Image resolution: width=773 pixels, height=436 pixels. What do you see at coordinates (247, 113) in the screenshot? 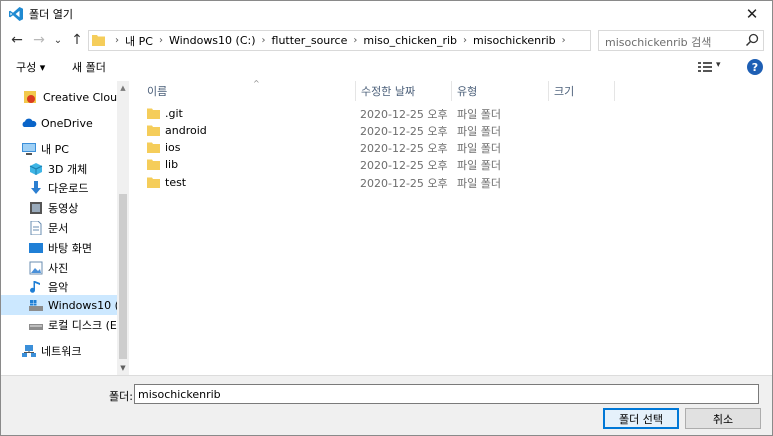
I see `file-name-cell: .git` at bounding box center [247, 113].